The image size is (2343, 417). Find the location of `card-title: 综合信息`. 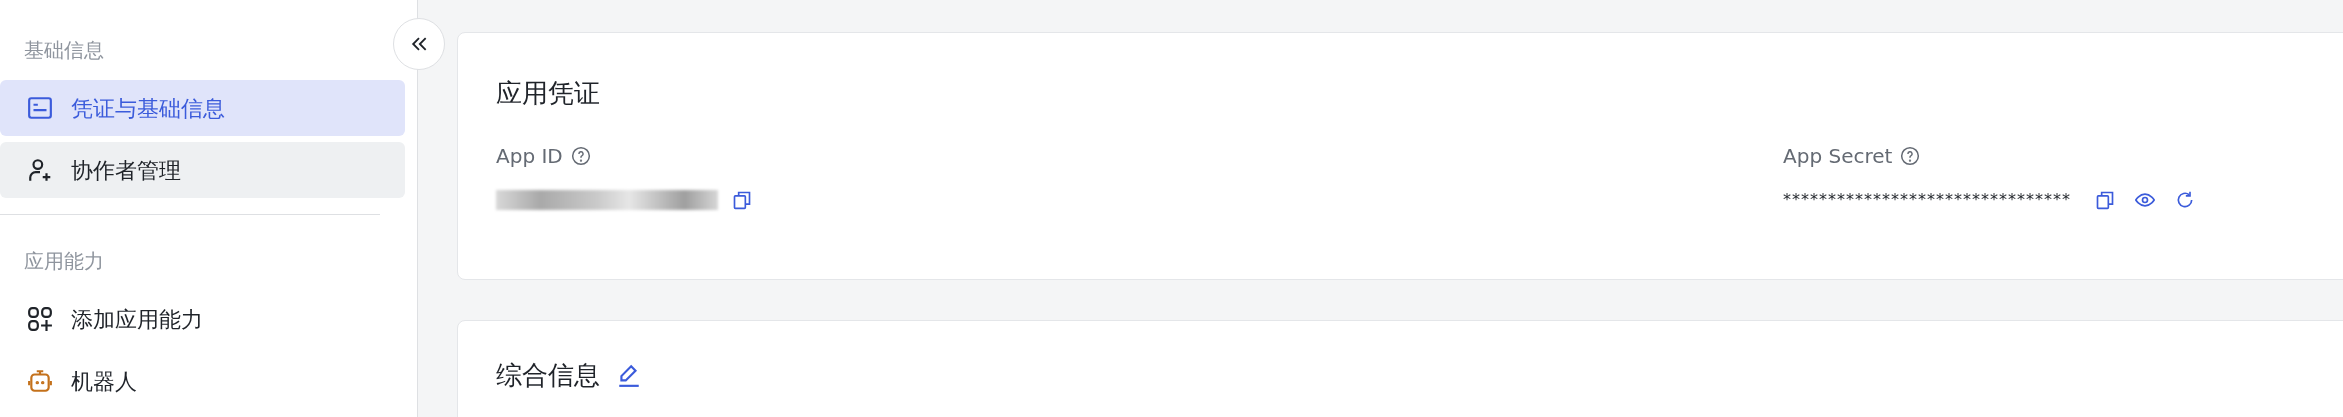

card-title: 综合信息 is located at coordinates (548, 375).